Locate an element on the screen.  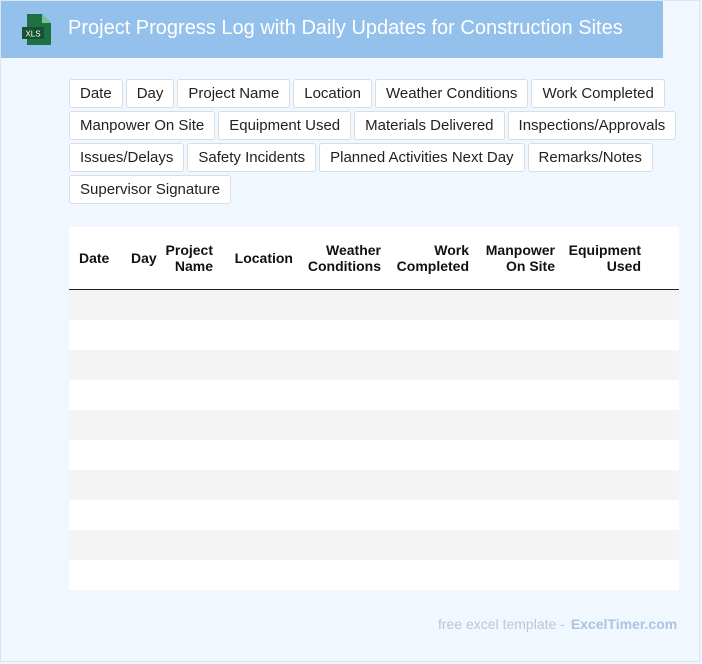
column-header: Date is located at coordinates (95, 258).